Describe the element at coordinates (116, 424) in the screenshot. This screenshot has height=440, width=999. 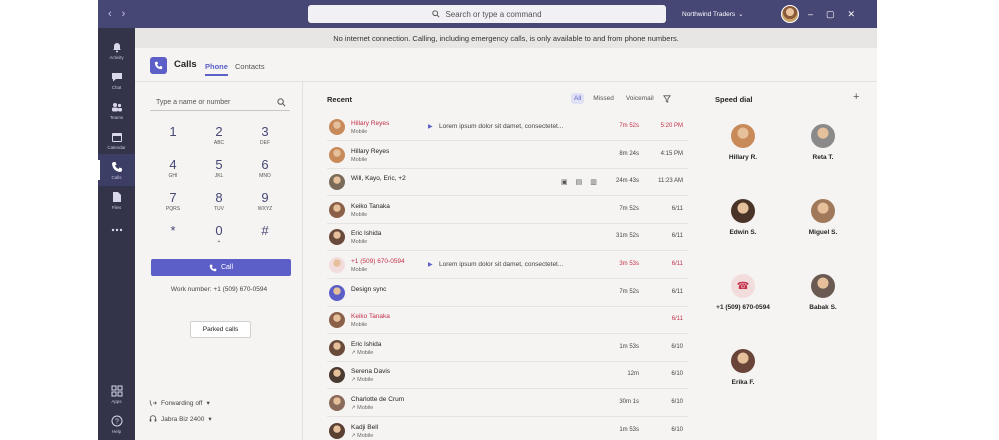
I see `rail-item-help: ? Help` at that location.